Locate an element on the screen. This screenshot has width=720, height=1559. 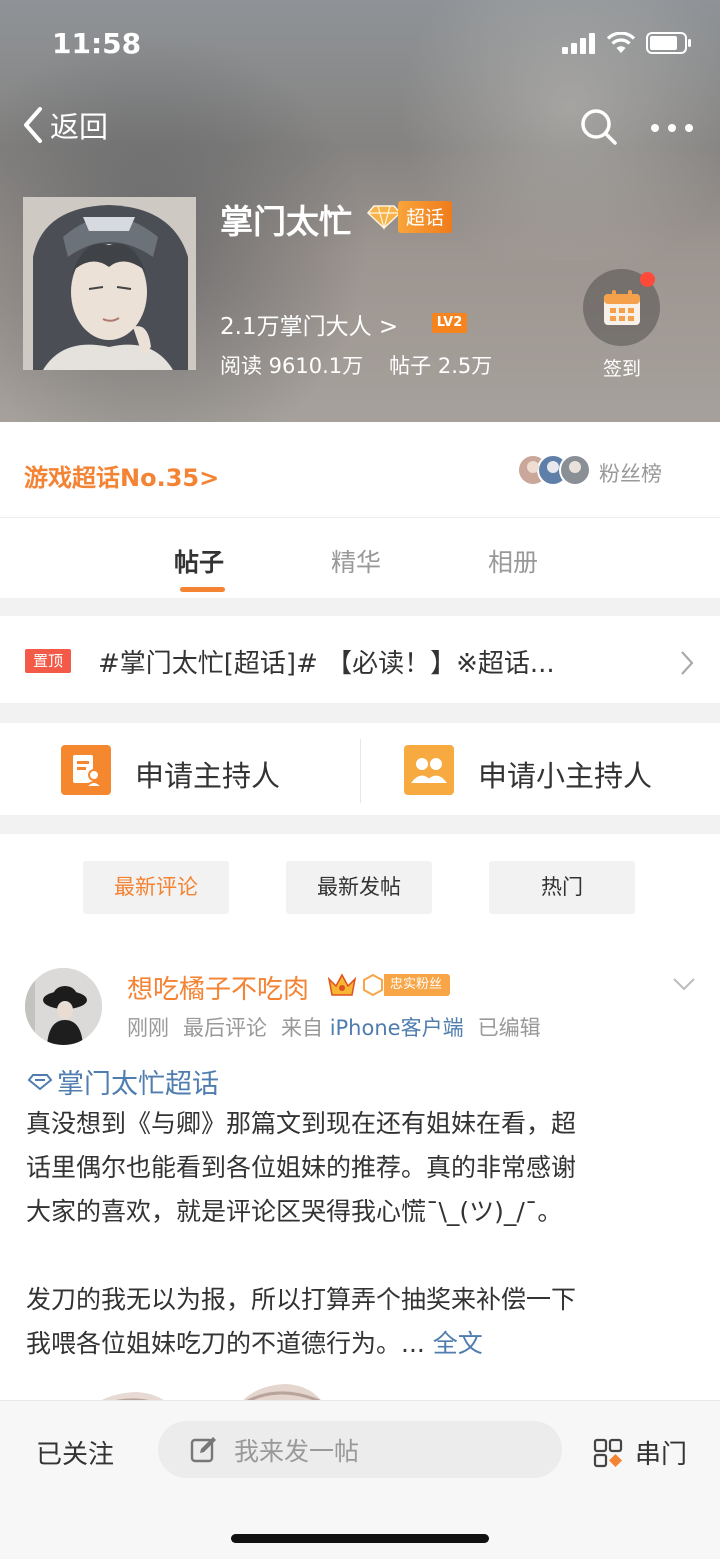
level-badge: LV2 is located at coordinates (449, 323).